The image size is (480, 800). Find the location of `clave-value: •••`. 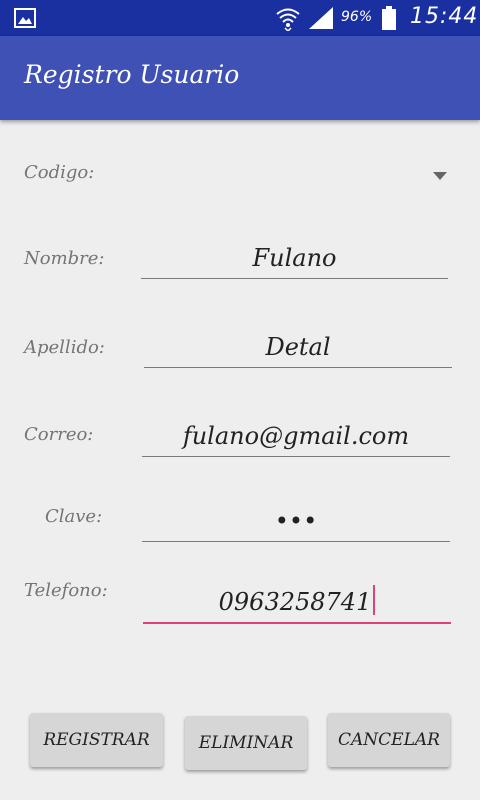

clave-value: ••• is located at coordinates (296, 521).